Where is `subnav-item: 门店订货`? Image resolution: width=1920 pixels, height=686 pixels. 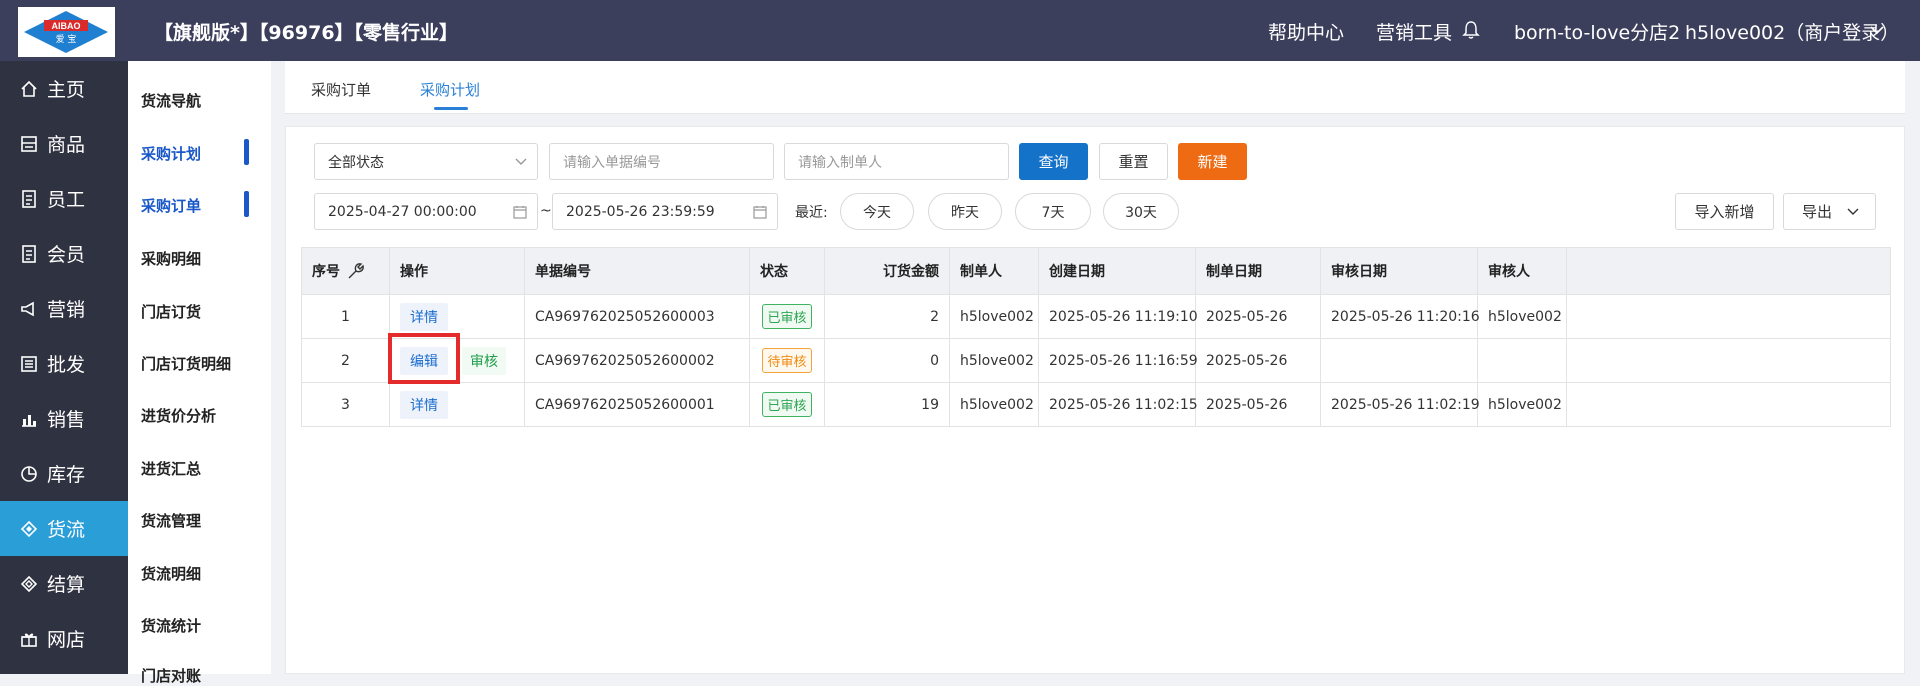
subnav-item: 门店订货 is located at coordinates (171, 311).